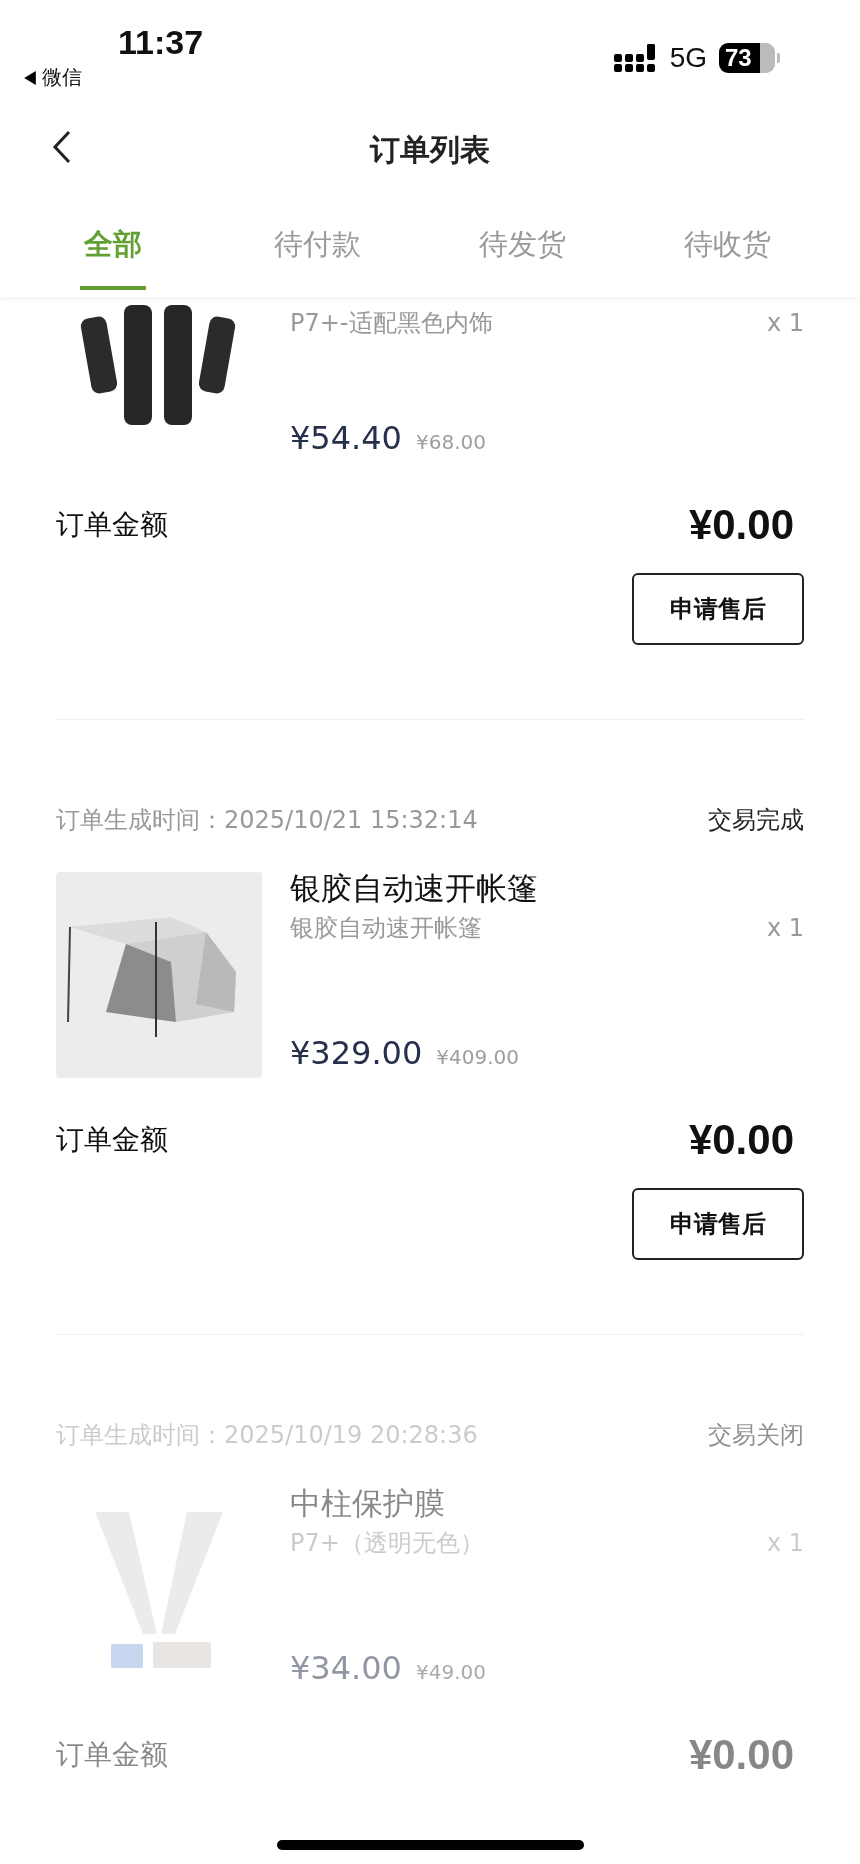 The width and height of the screenshot is (860, 1864). What do you see at coordinates (688, 58) in the screenshot?
I see `network-label: 5G` at bounding box center [688, 58].